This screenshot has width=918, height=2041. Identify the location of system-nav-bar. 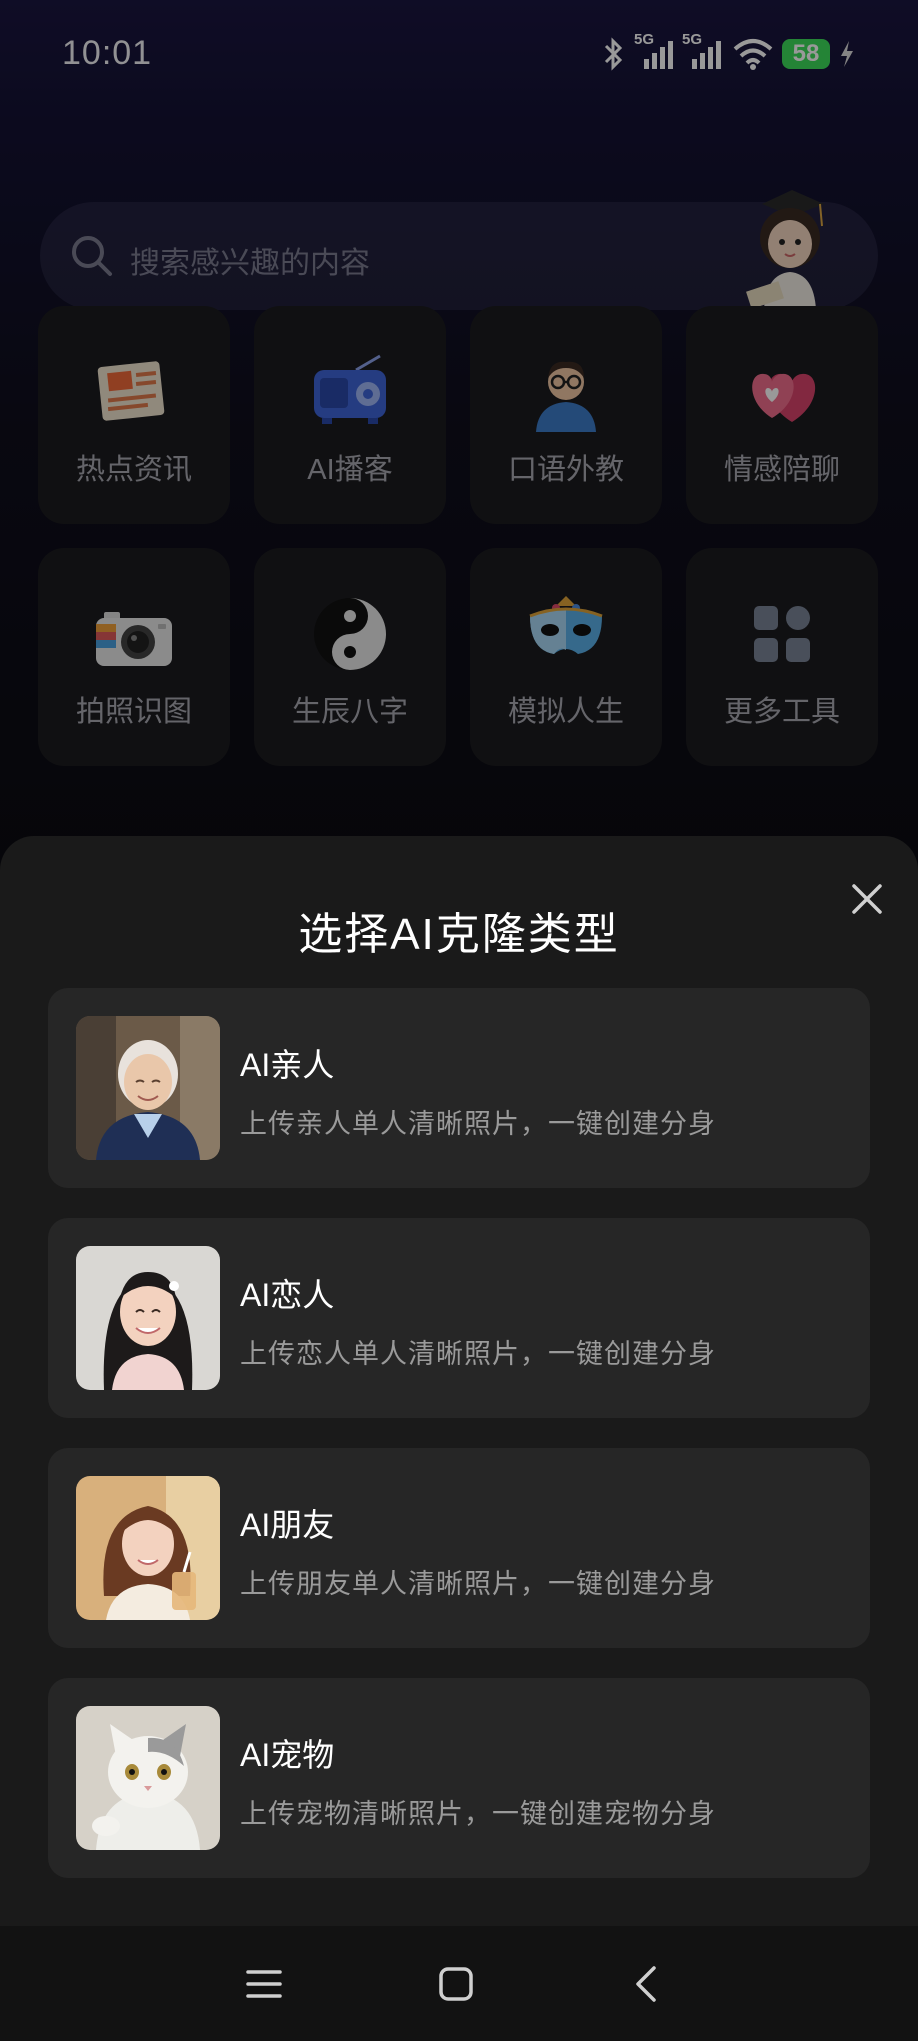
(459, 1983).